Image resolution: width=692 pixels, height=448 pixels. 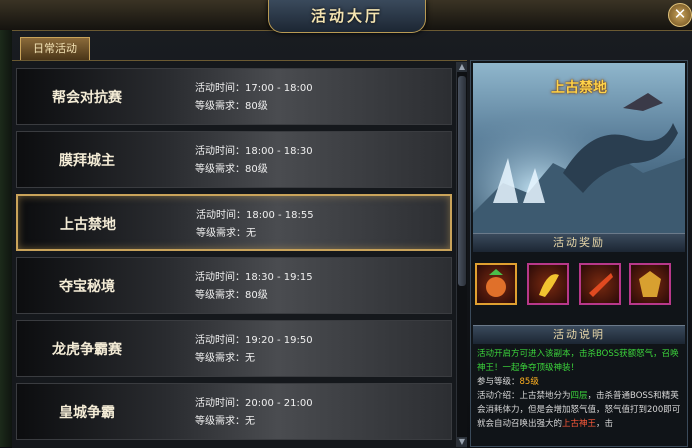 What do you see at coordinates (462, 67) in the screenshot?
I see `scroll-up-icon: ▲` at bounding box center [462, 67].